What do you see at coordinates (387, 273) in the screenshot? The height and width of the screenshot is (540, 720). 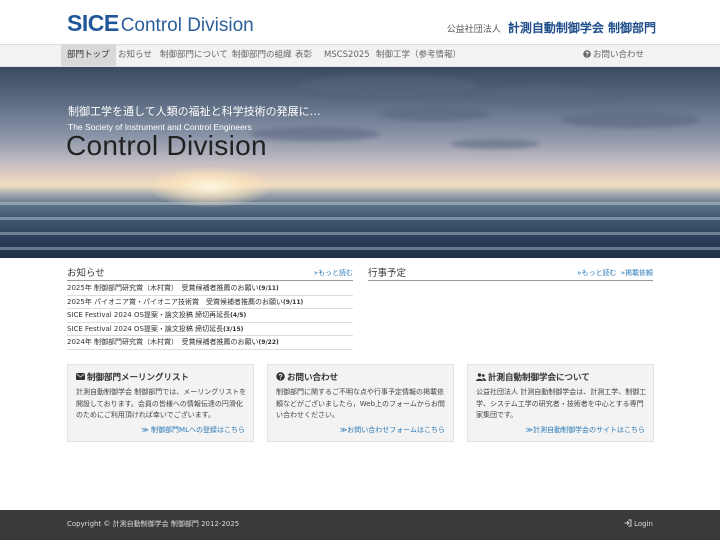 I see `events-section-title: 行事予定` at bounding box center [387, 273].